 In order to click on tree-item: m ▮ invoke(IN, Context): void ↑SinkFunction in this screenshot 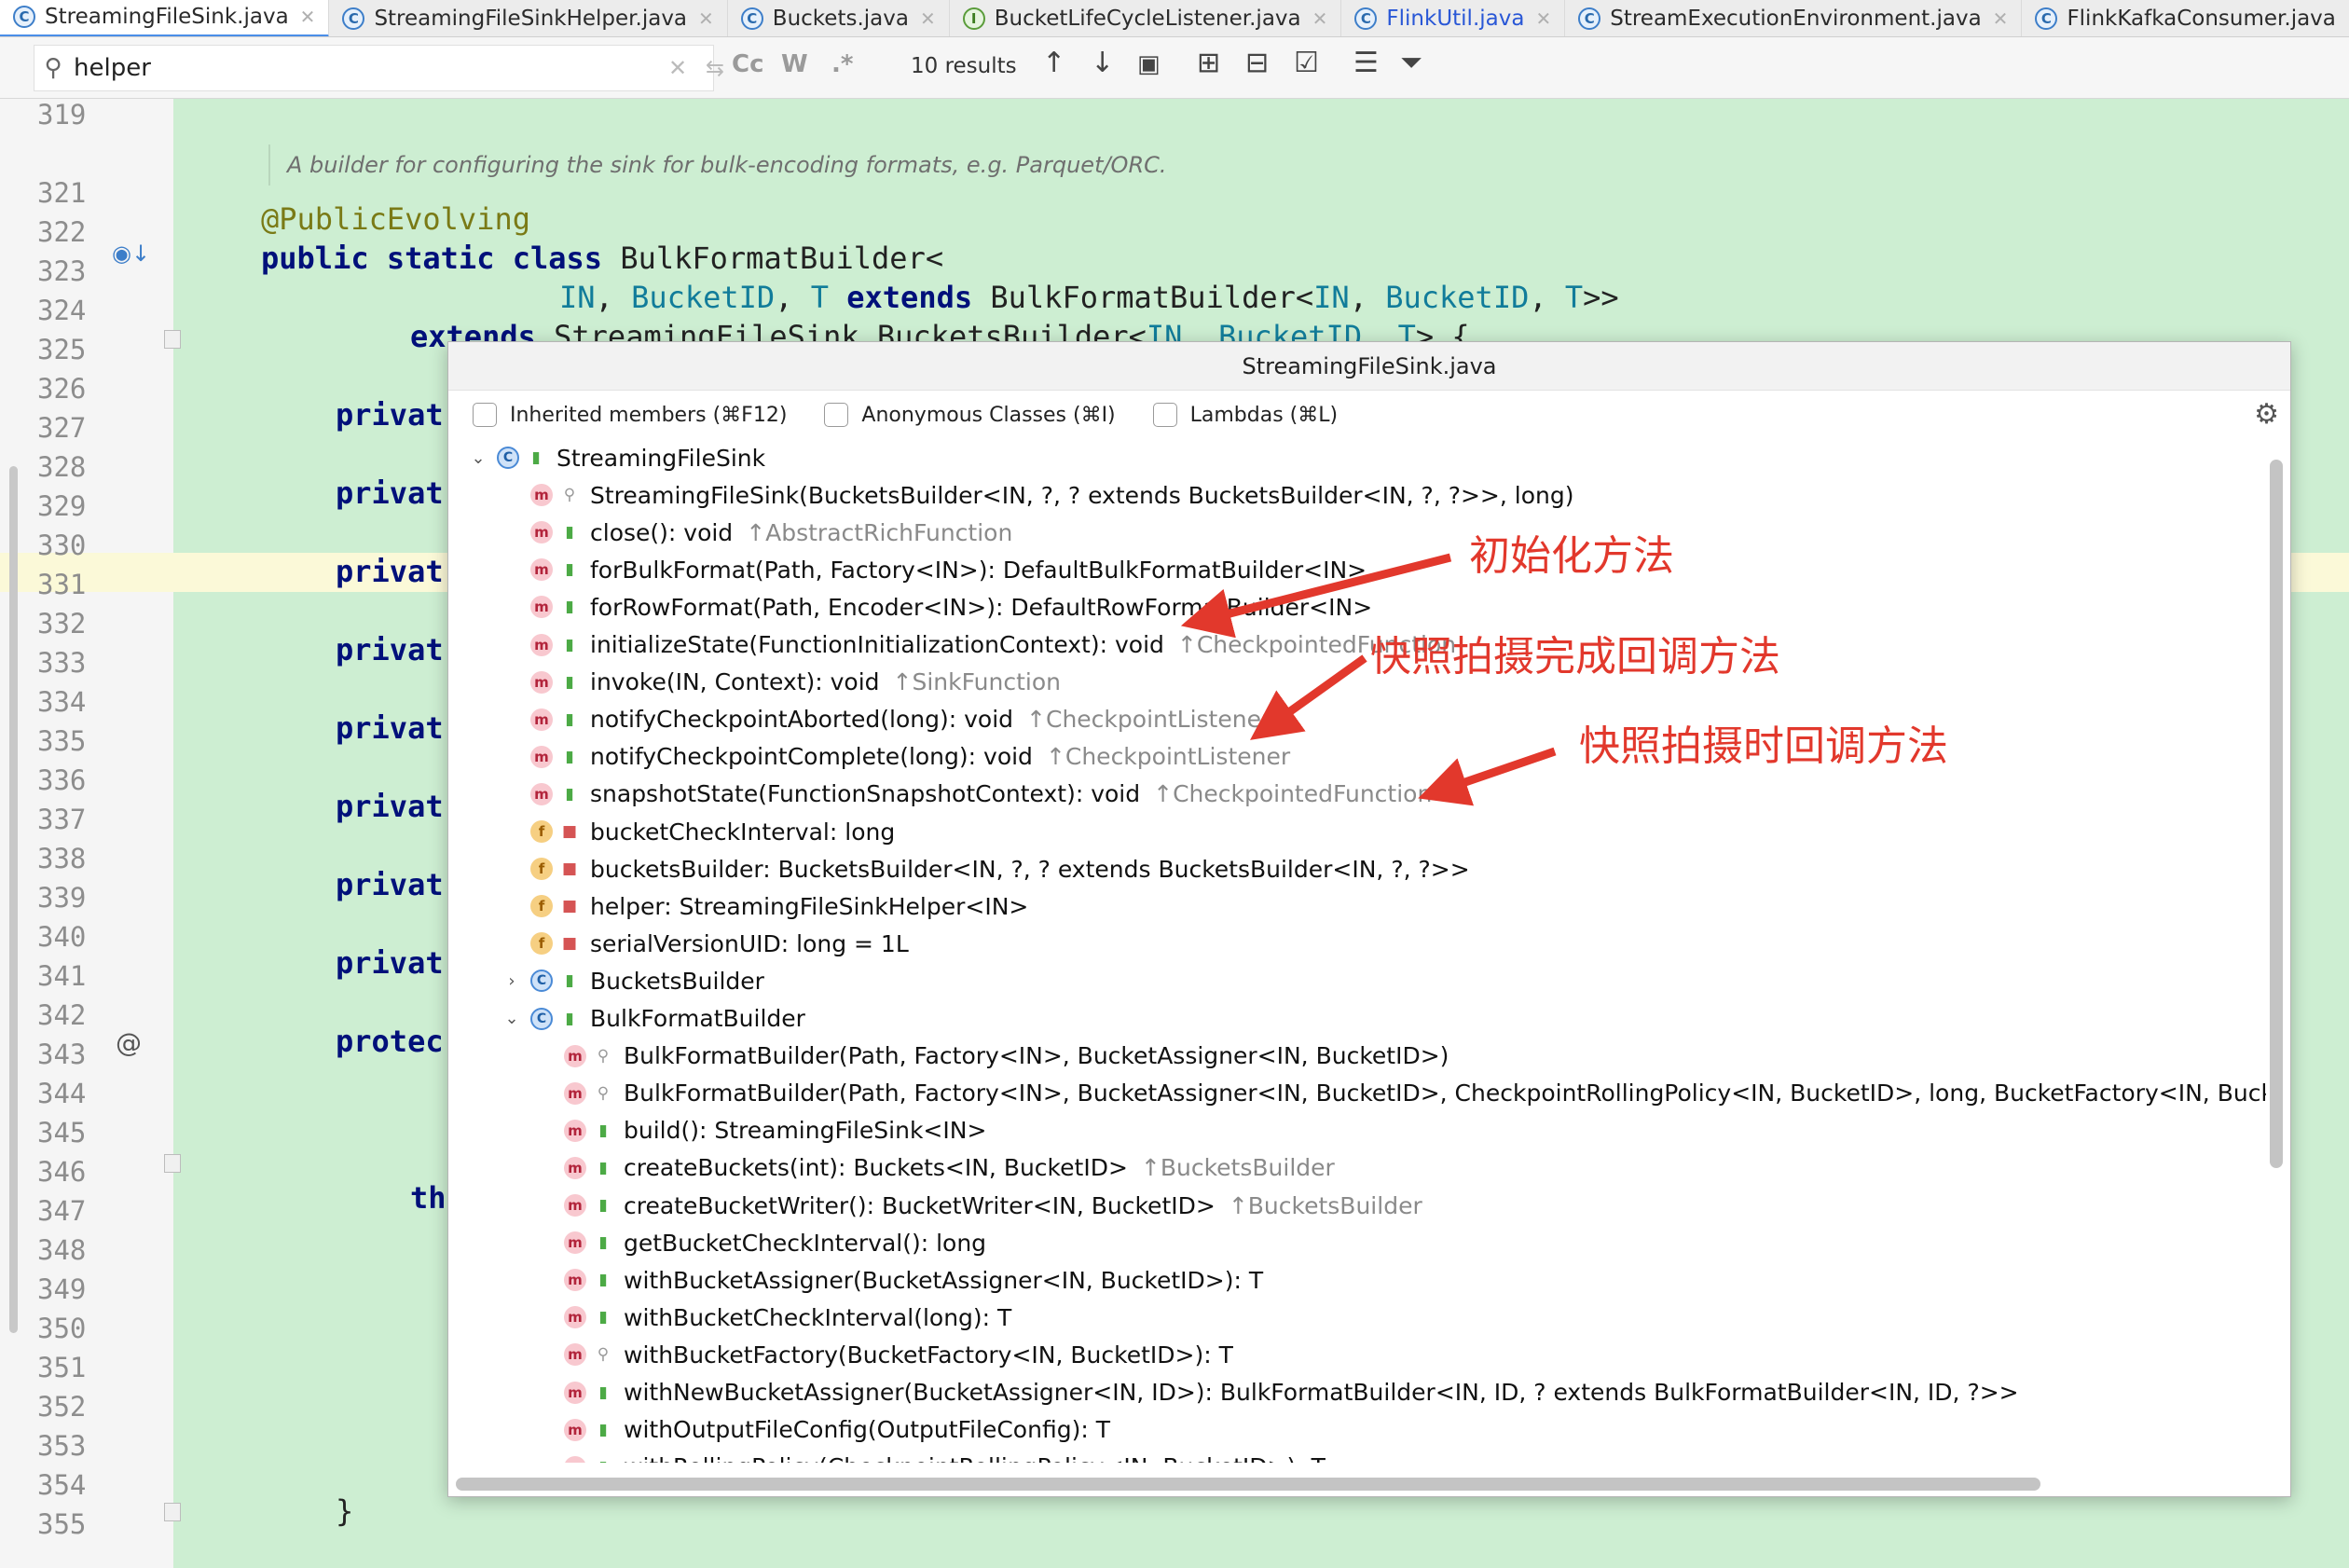, I will do `click(781, 682)`.